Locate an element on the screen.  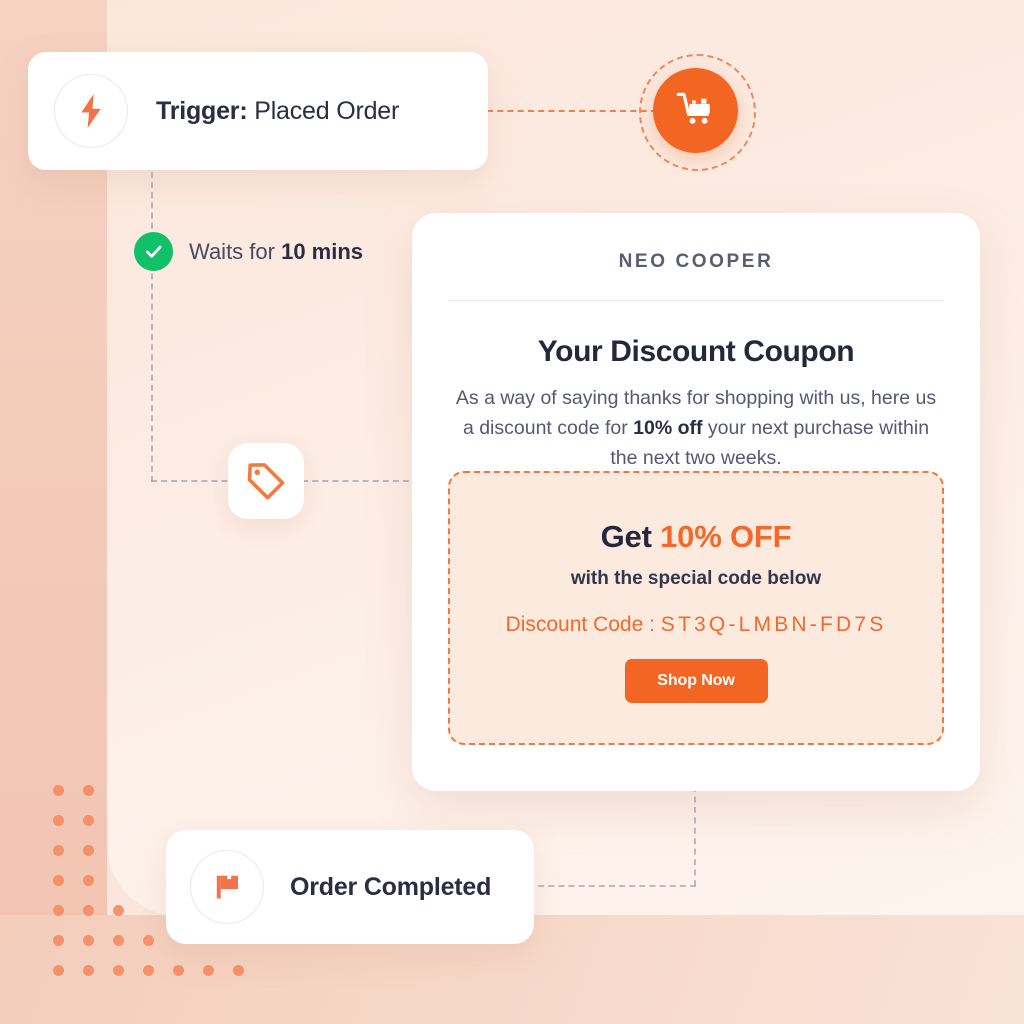
connector-vertical-trigger-to-tag is located at coordinates (152, 327).